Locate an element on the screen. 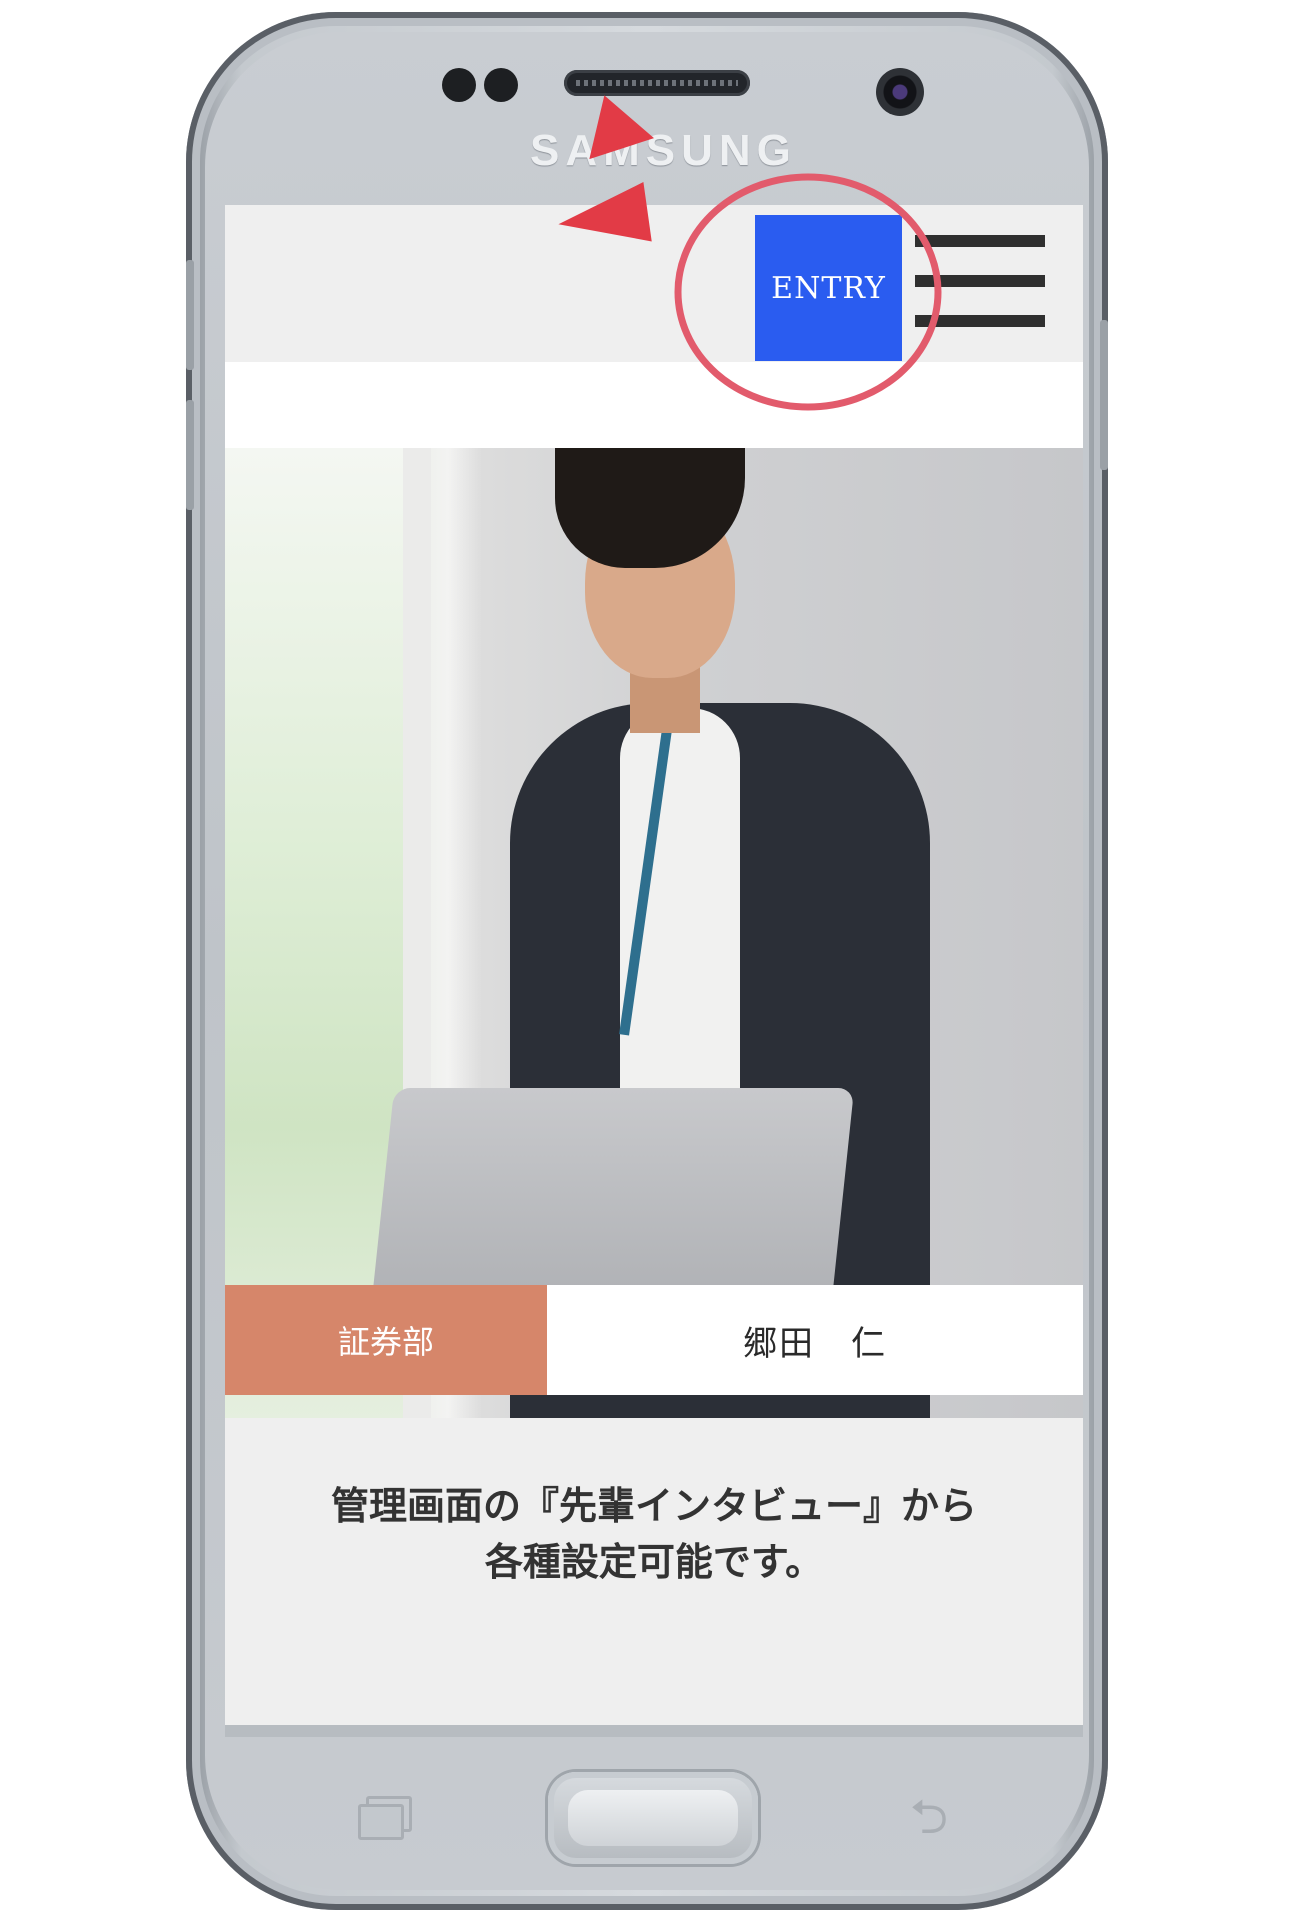 The image size is (1294, 1920). home-button is located at coordinates (653, 1818).